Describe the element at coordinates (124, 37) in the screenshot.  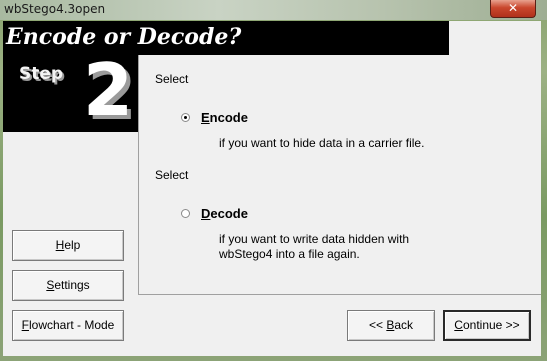
I see `page-title: Encode or Decode?` at that location.